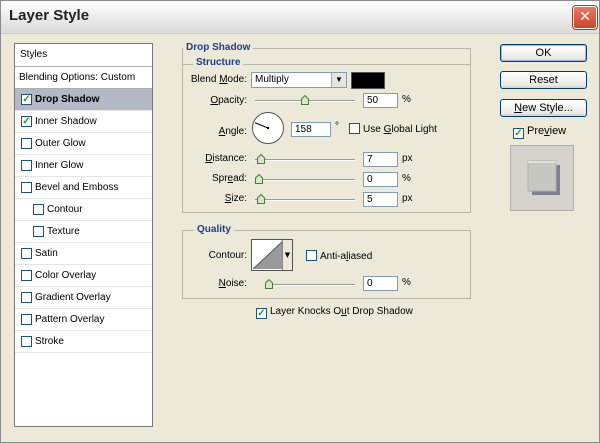  I want to click on style-item-label: Bevel and Emboss, so click(77, 187).